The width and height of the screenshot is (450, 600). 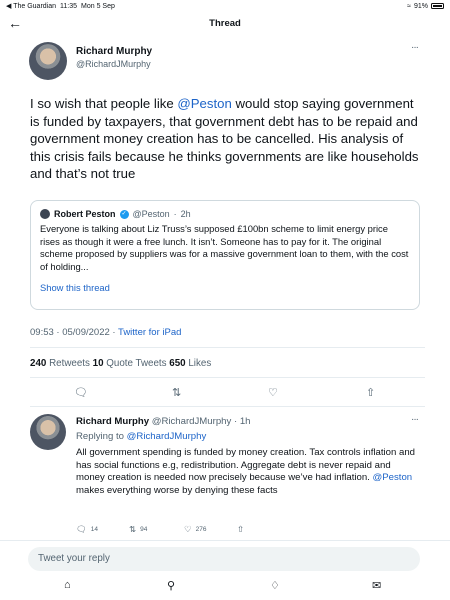 I want to click on engagement-counts: 240 Retweets 10 Quote Tweets 650 Likes, so click(x=120, y=363).